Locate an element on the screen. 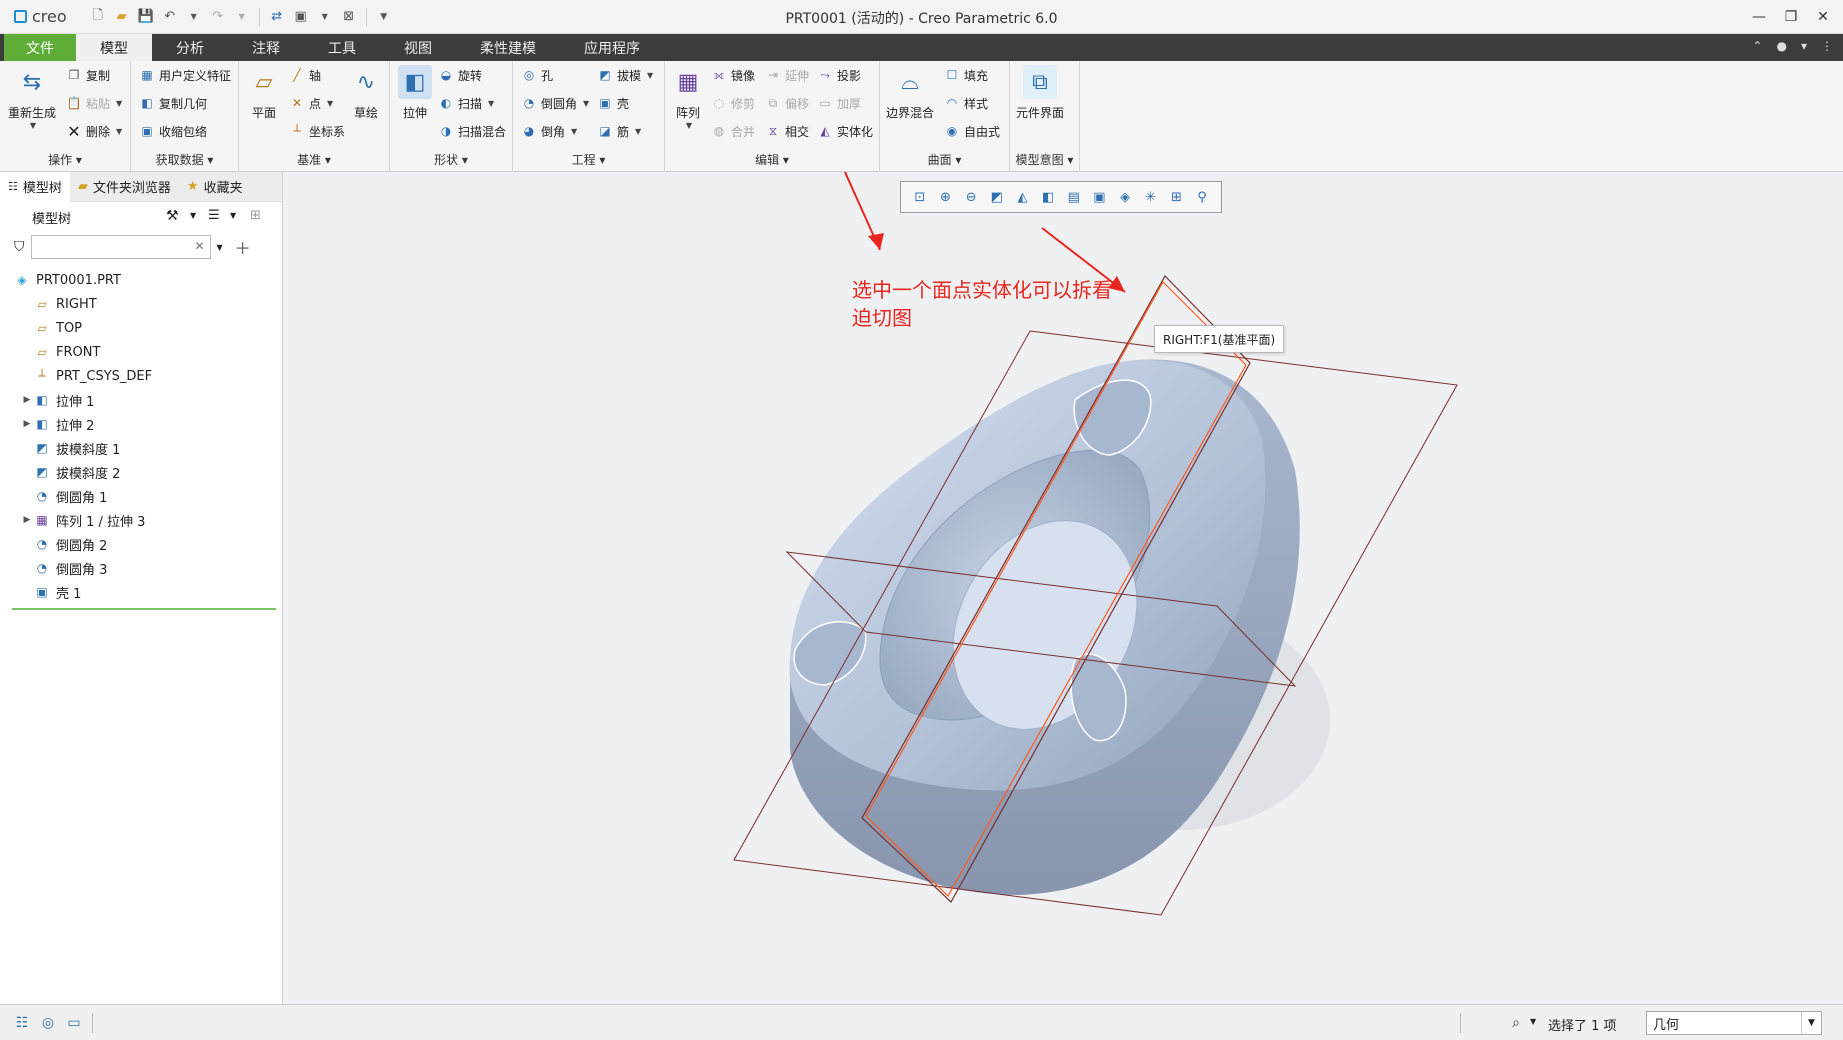 This screenshot has width=1843, height=1040. show-navigator-icon: ☷ is located at coordinates (22, 1023).